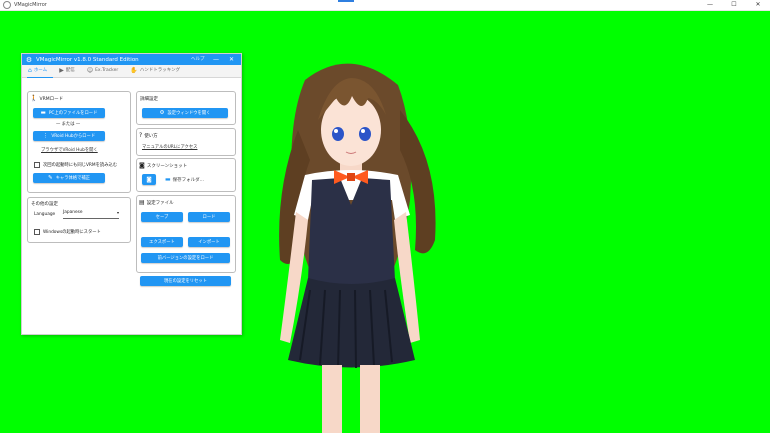  I want to click on or-separator: — または —, so click(68, 124).